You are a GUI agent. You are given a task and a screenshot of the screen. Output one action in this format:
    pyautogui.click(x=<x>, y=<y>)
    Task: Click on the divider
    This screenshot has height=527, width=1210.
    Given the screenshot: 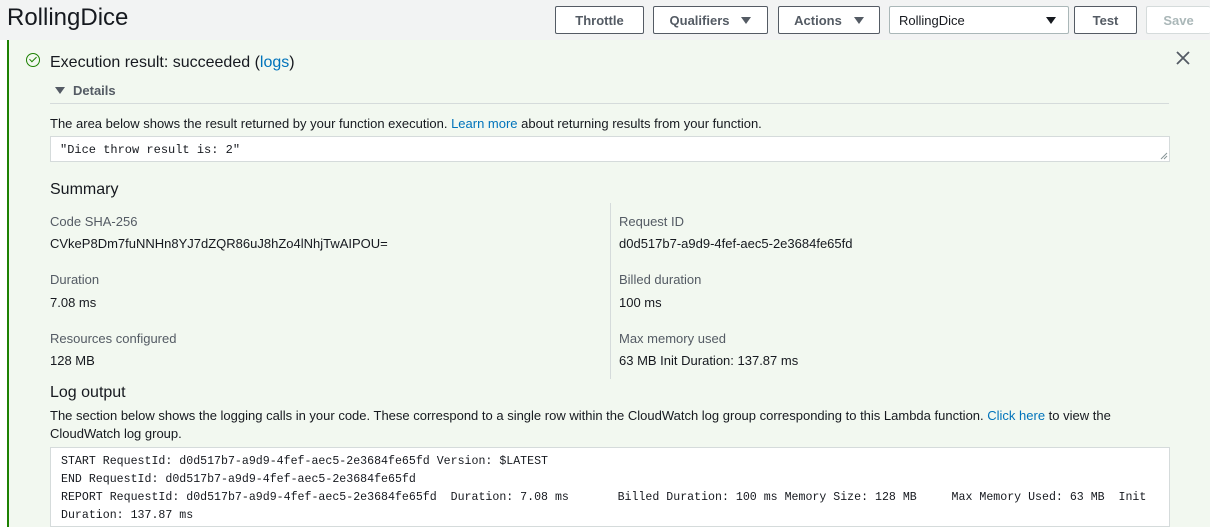 What is the action you would take?
    pyautogui.click(x=609, y=103)
    